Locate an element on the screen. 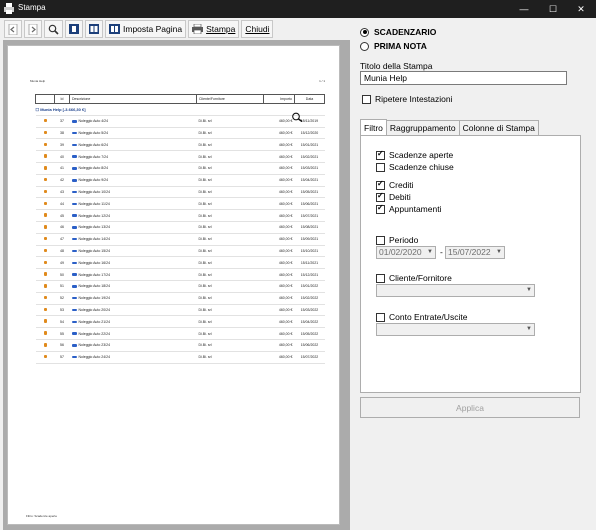  scadenze-chiuse-checkbox: Scadenze chiuse is located at coordinates (415, 167).